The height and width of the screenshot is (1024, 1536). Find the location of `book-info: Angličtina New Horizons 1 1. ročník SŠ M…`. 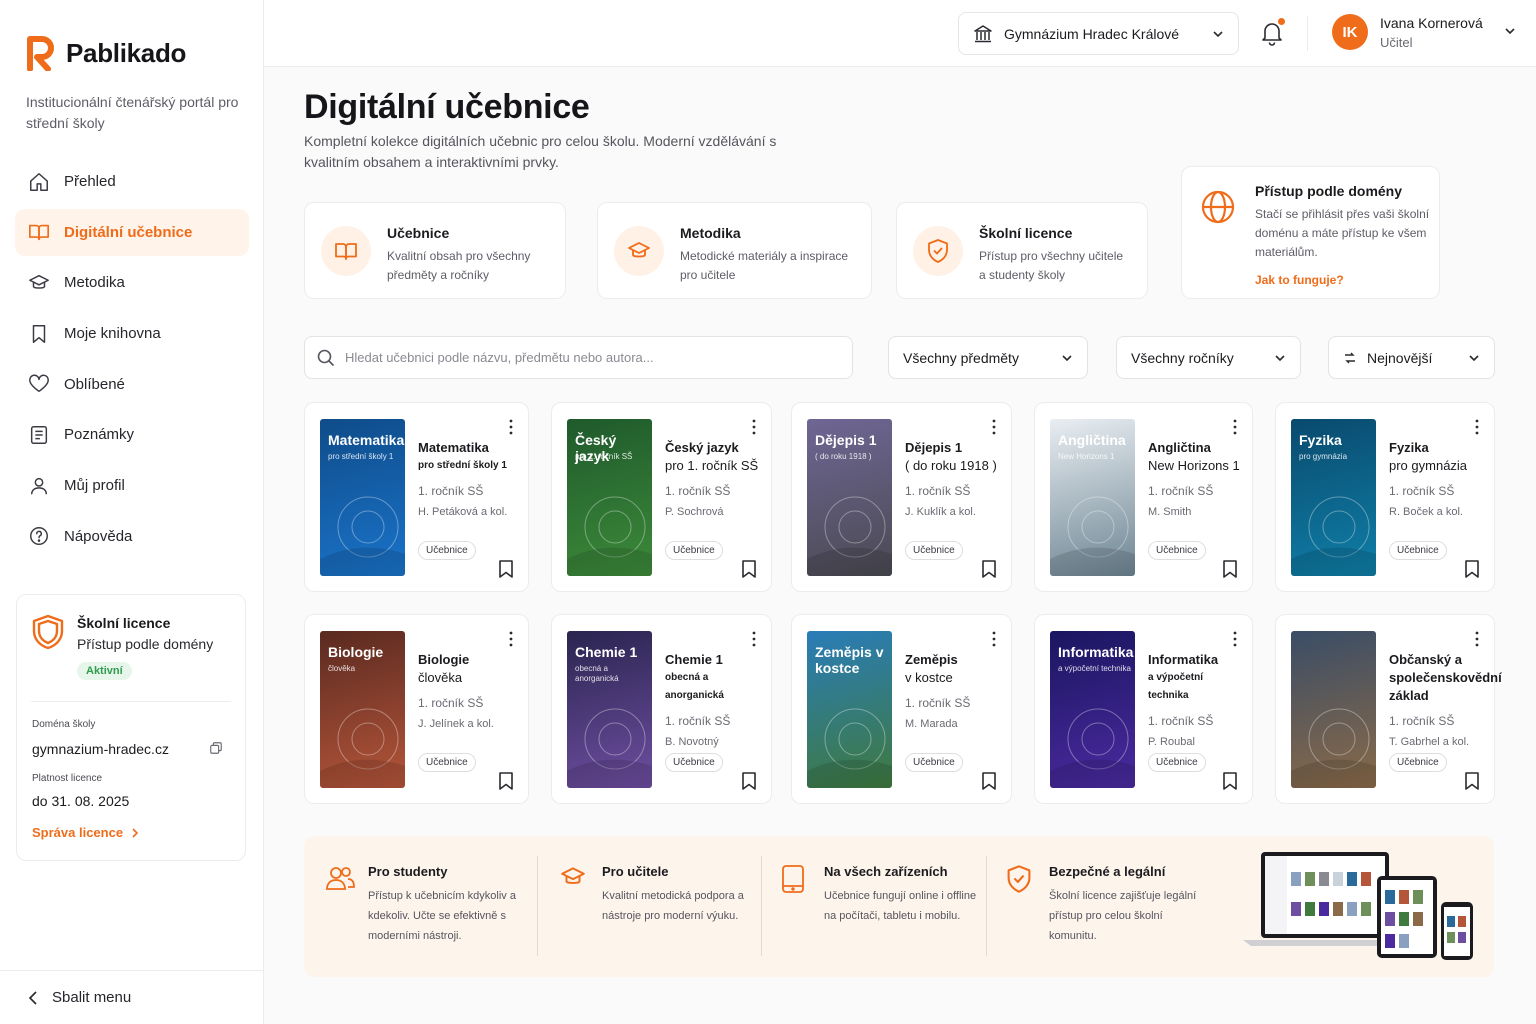

book-info: Angličtina New Horizons 1 1. ročník SŠ M… is located at coordinates (1196, 478).